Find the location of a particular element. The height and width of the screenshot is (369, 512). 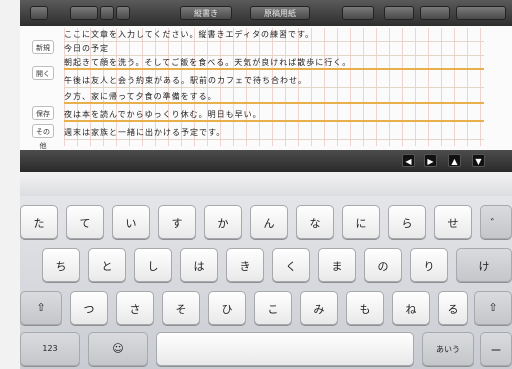

key: し is located at coordinates (153, 265).